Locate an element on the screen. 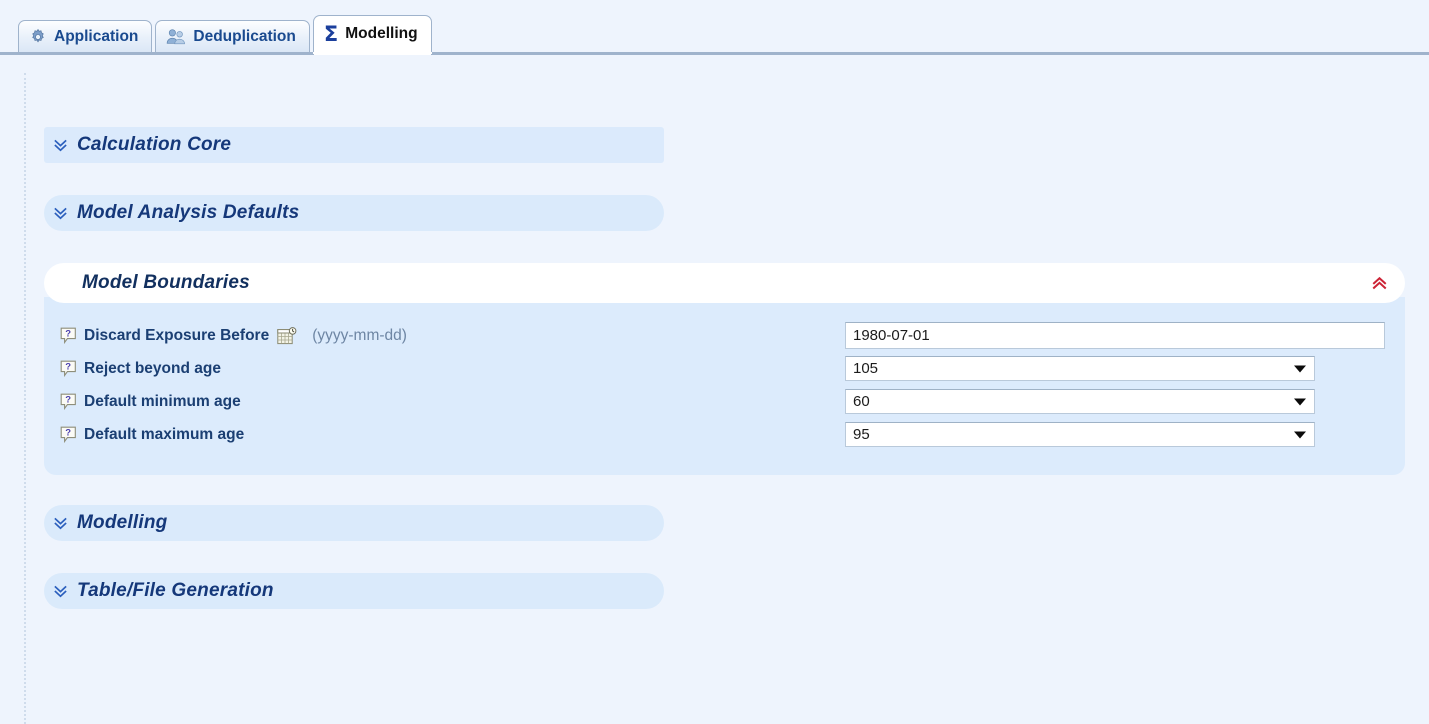 Image resolution: width=1429 pixels, height=724 pixels. field-hint-discard-exposure: (yyyy-mm-dd) is located at coordinates (359, 335).